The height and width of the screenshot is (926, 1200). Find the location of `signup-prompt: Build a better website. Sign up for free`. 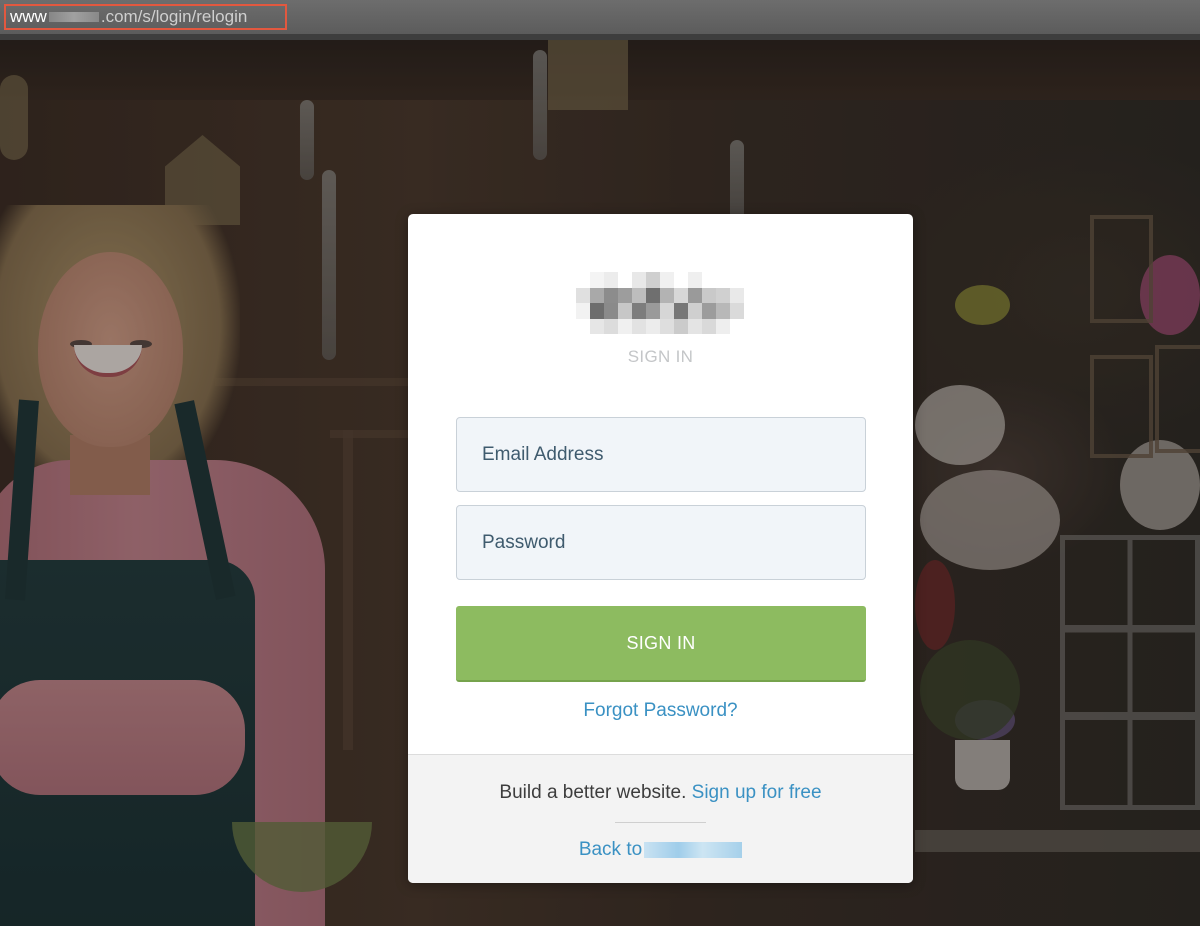

signup-prompt: Build a better website. Sign up for free is located at coordinates (660, 793).